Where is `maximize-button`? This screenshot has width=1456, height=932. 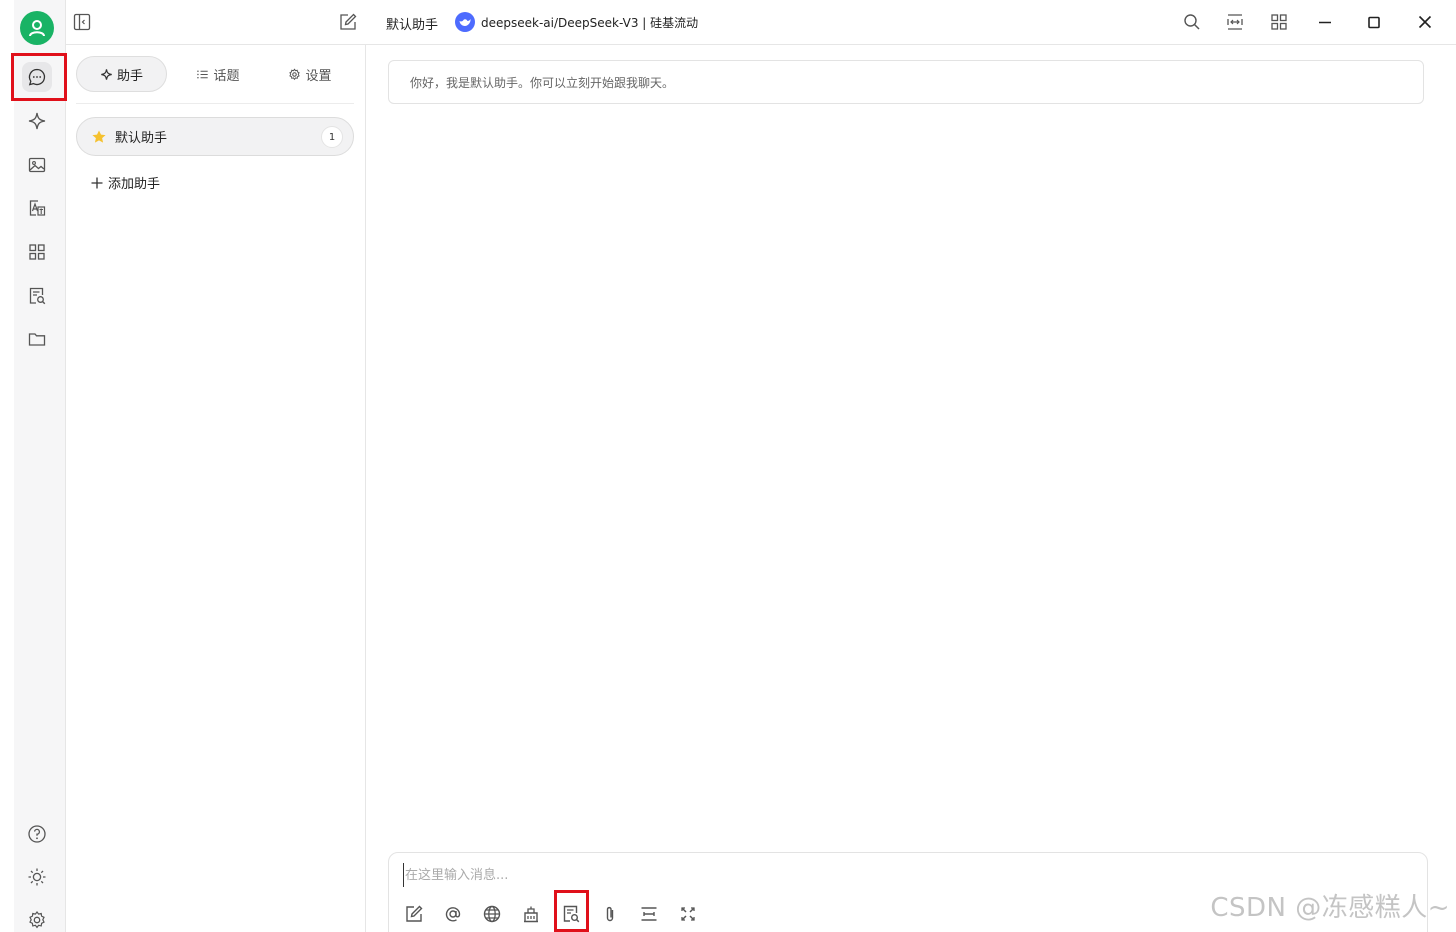 maximize-button is located at coordinates (1374, 22).